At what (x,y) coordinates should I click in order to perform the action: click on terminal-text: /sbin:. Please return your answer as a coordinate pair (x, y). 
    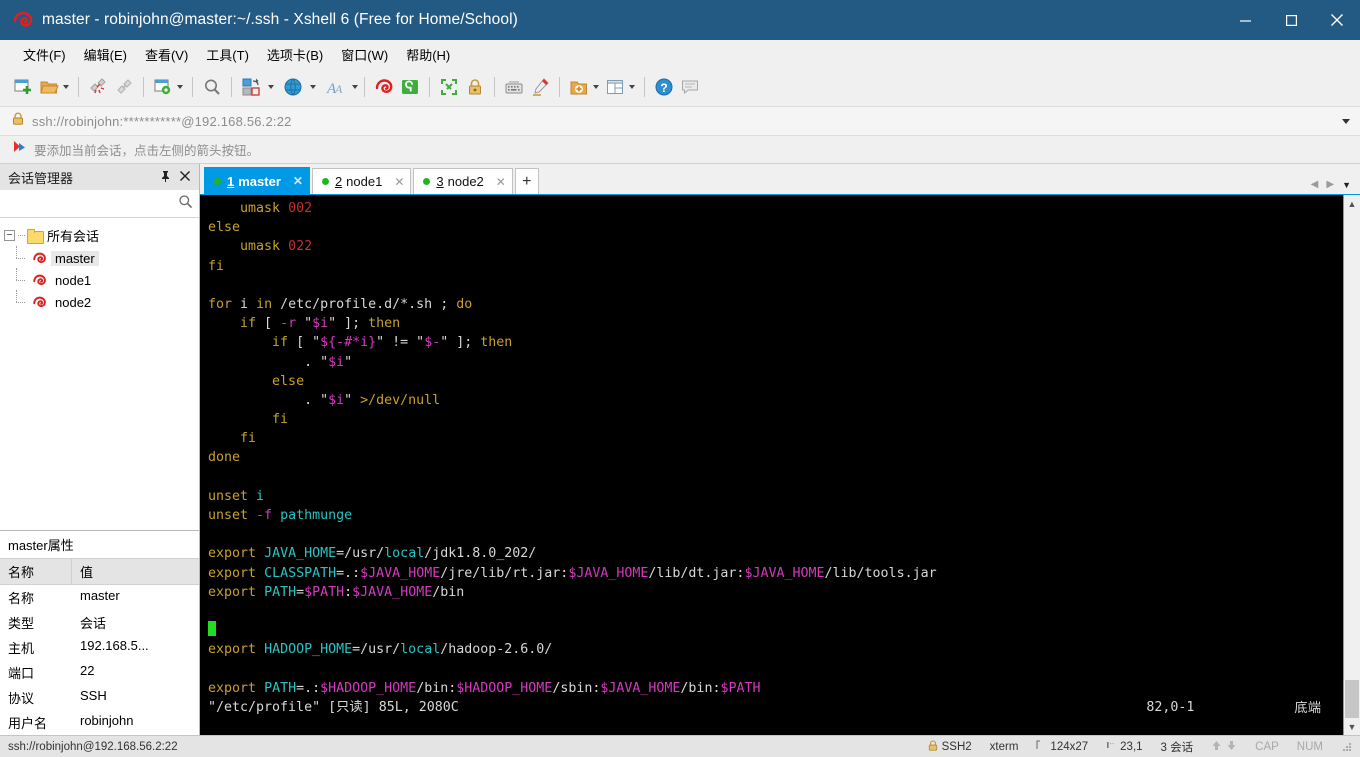
    Looking at the image, I should click on (576, 688).